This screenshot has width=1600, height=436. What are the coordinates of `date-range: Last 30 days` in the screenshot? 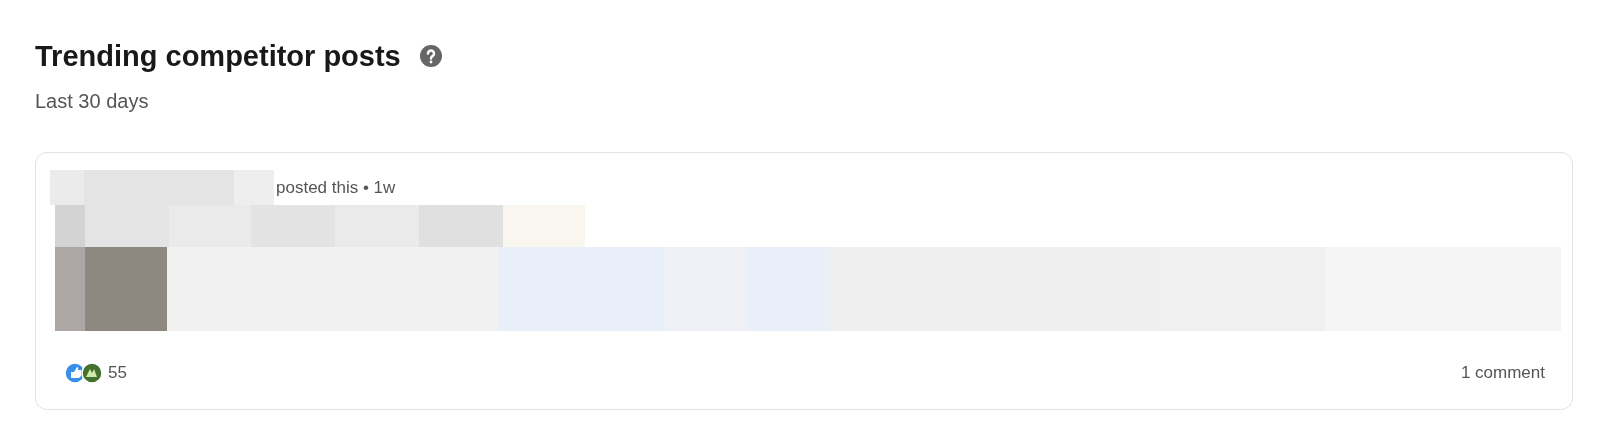 It's located at (92, 101).